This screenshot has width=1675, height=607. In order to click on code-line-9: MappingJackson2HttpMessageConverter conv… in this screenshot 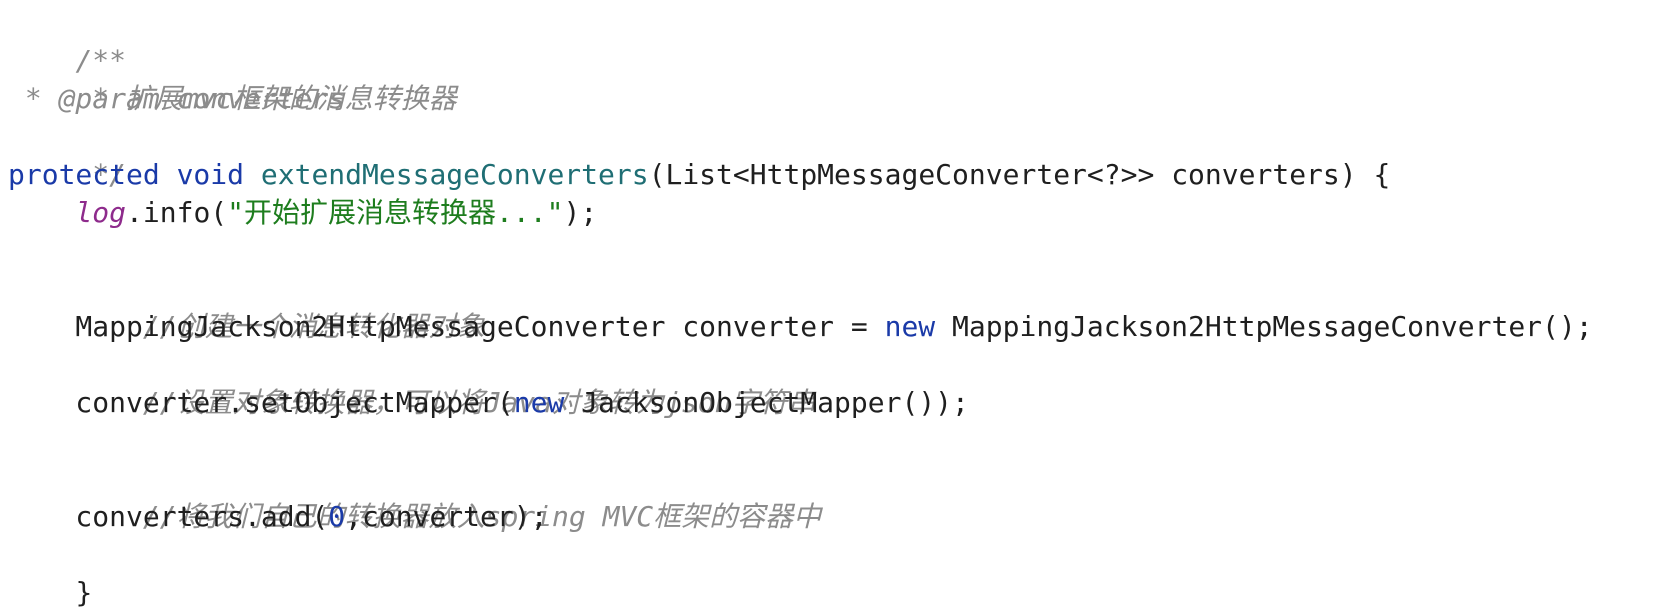, I will do `click(841, 327)`.